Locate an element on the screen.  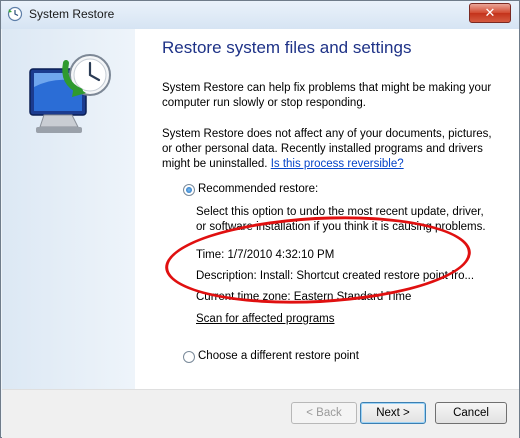
system-restore-banner-icon is located at coordinates (70, 93).